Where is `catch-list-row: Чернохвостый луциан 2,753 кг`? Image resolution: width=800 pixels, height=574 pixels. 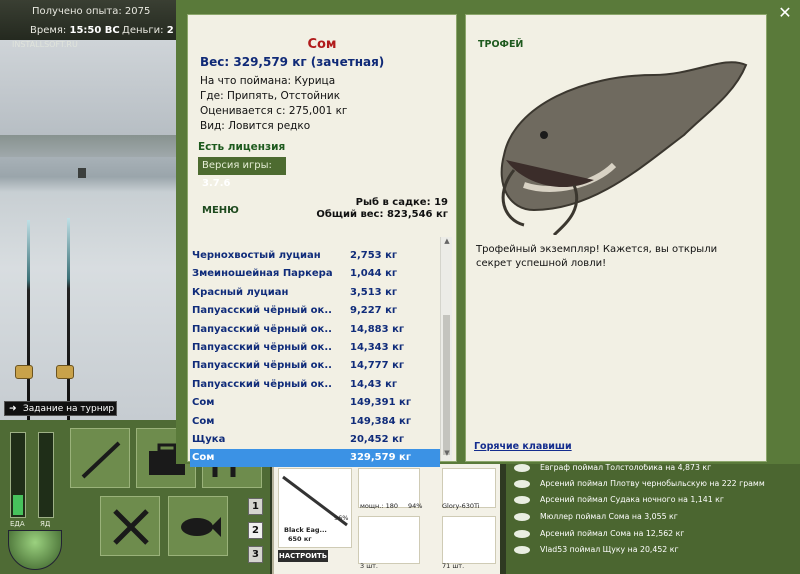 catch-list-row: Чернохвостый луциан 2,753 кг is located at coordinates (315, 256).